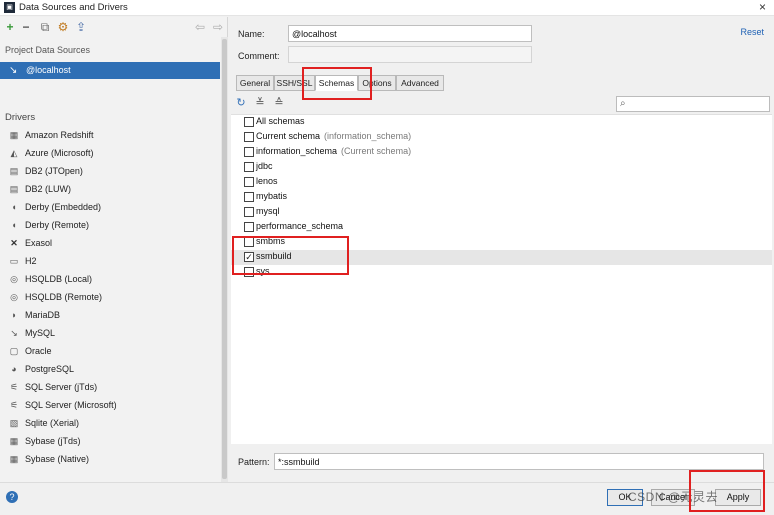 The height and width of the screenshot is (515, 774). What do you see at coordinates (279, 103) in the screenshot?
I see `collapse-all-icon: ≙` at bounding box center [279, 103].